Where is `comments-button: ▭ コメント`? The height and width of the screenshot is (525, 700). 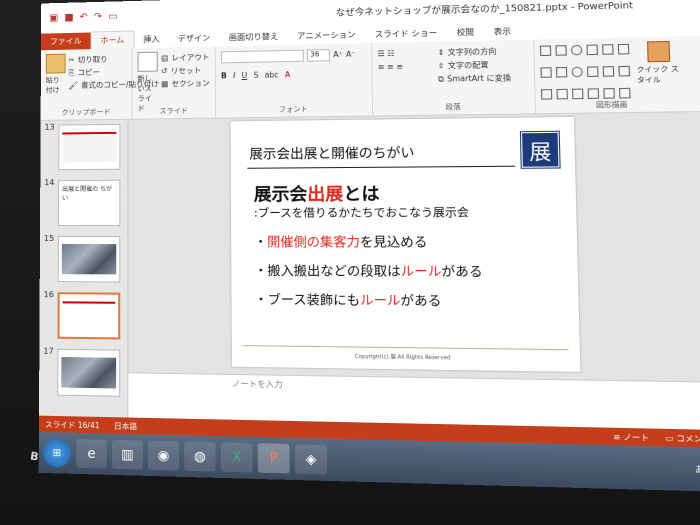
comments-button: ▭ コメント is located at coordinates (682, 438).